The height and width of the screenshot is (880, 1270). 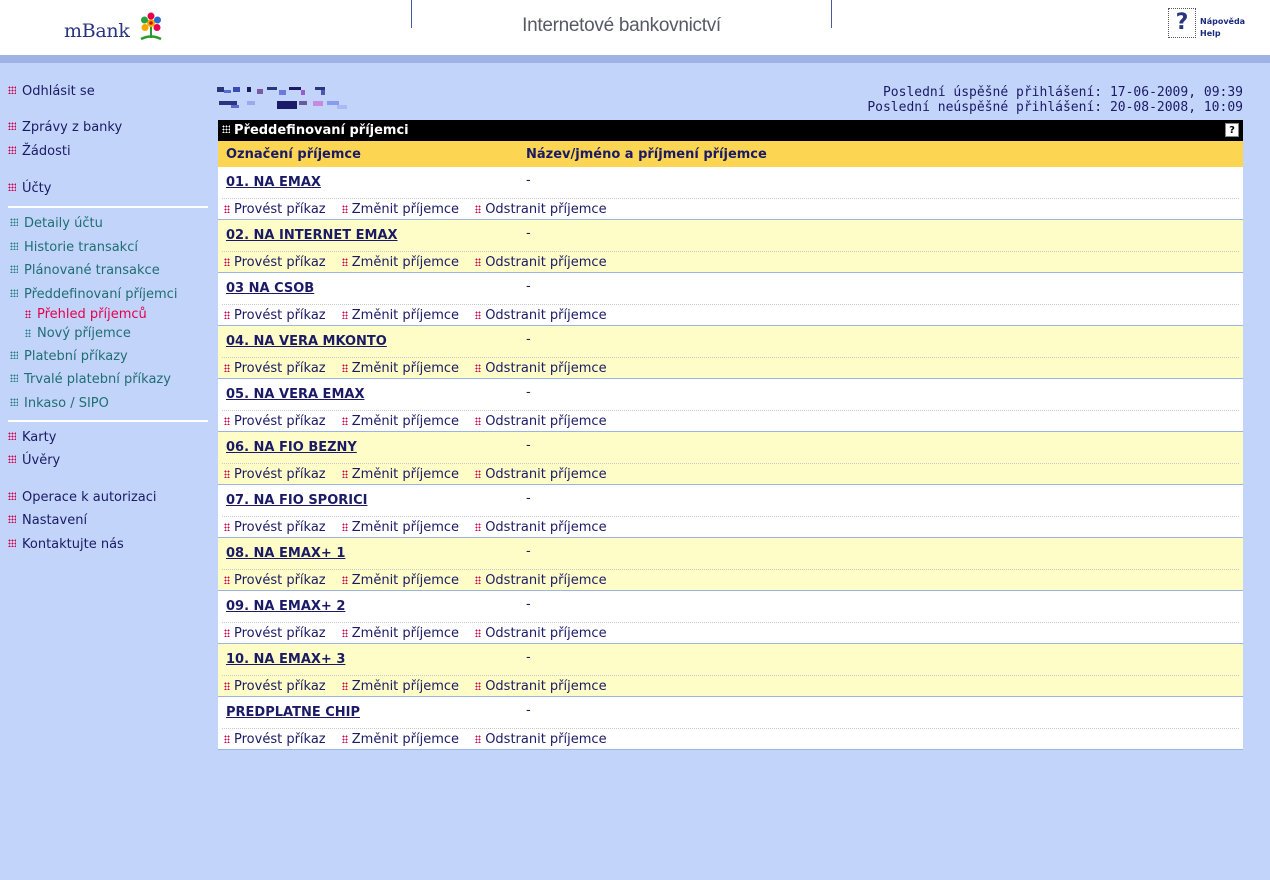 What do you see at coordinates (97, 379) in the screenshot?
I see `sidebar-link-standing-orders: Trvalé platební příkazy` at bounding box center [97, 379].